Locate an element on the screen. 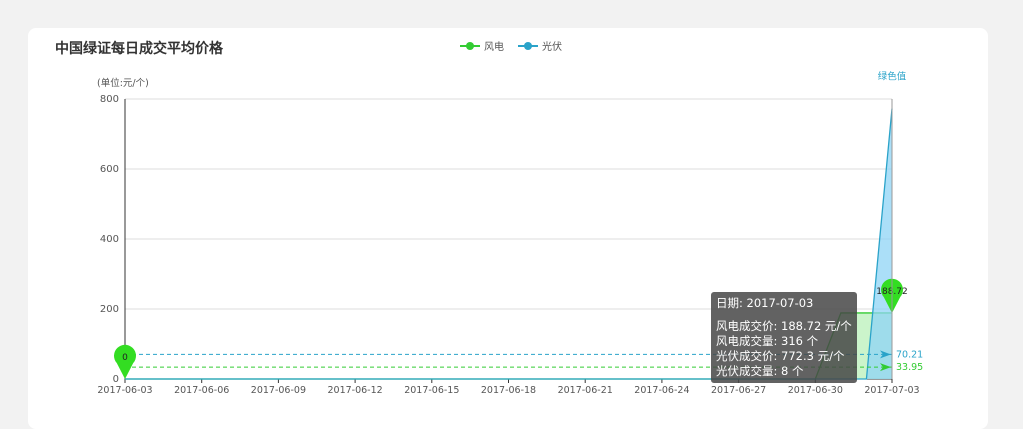 The height and width of the screenshot is (429, 1023). markline-label: 33.95 is located at coordinates (909, 367).